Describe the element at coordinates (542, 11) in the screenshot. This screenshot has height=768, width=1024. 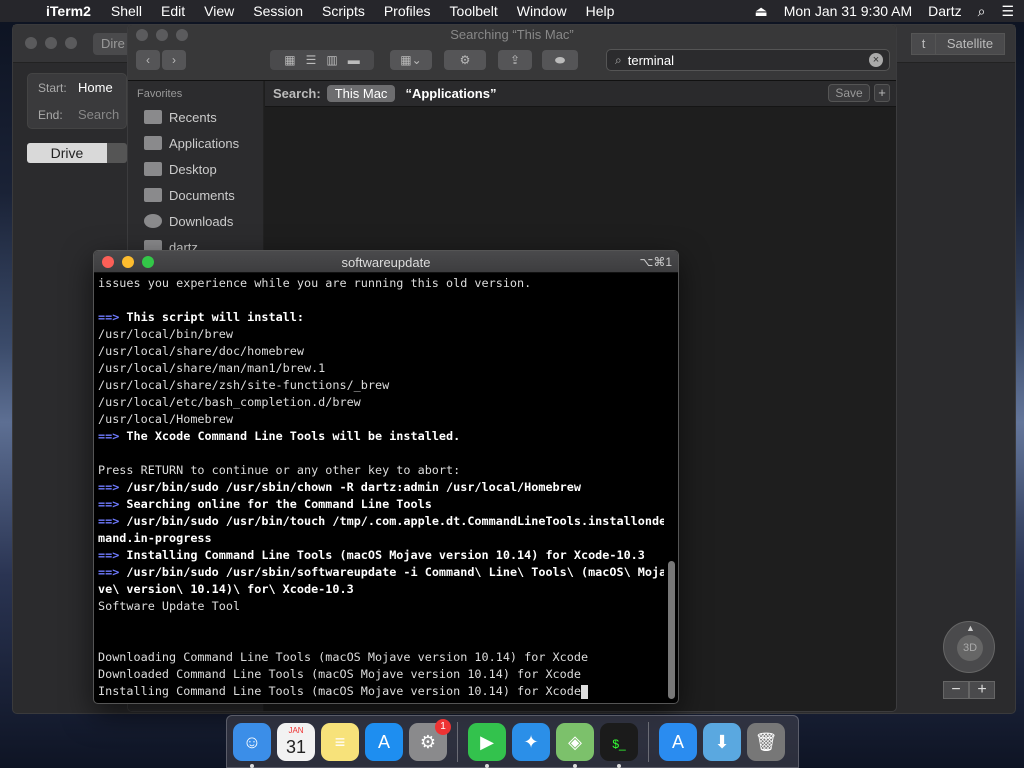
I see `menu-window: Window` at that location.